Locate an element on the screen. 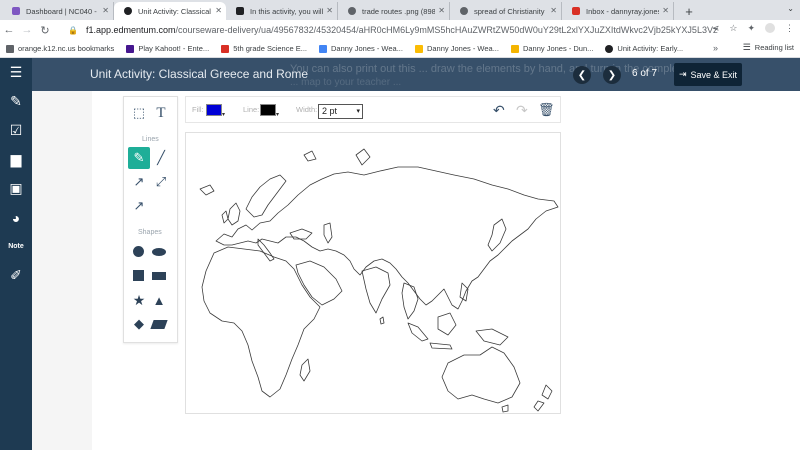 The image size is (800, 450). diamond-tool-icon: ◆ is located at coordinates (139, 324).